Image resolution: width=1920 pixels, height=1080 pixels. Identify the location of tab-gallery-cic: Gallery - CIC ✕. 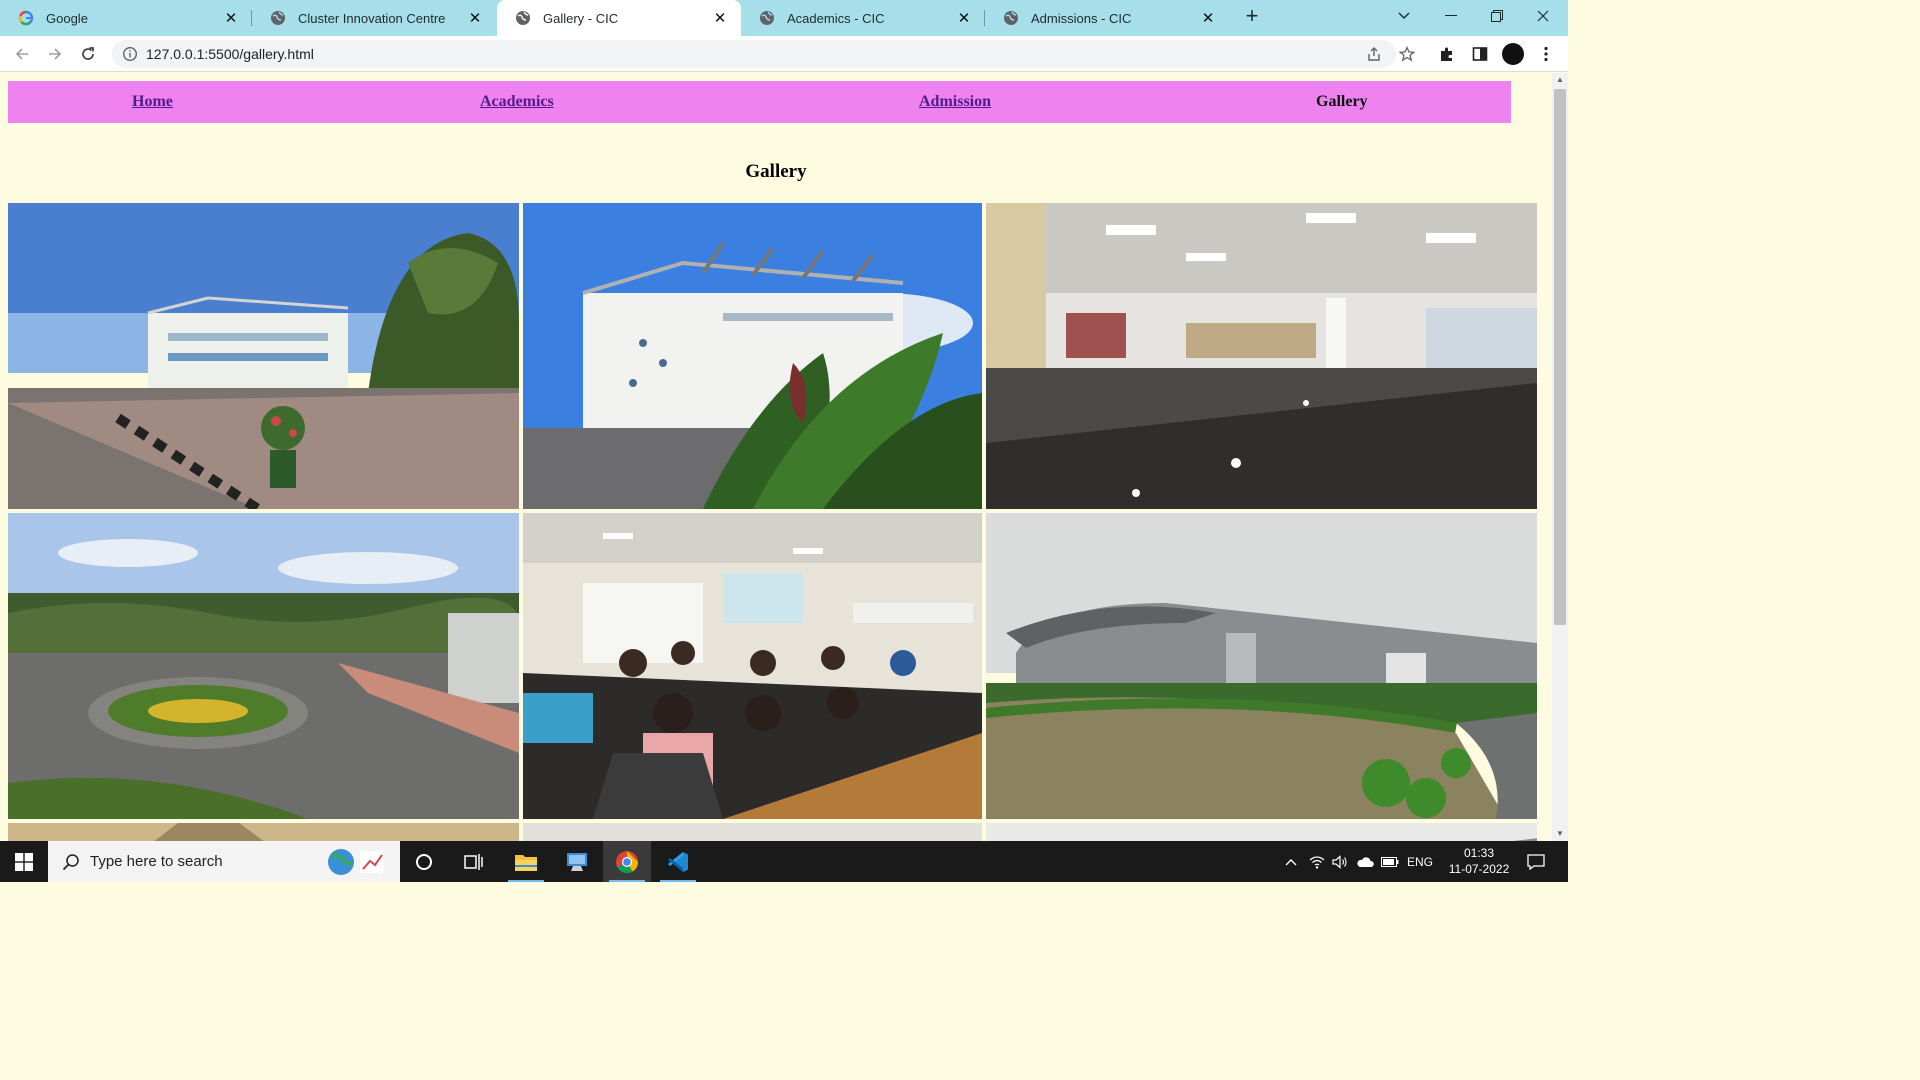
(619, 18).